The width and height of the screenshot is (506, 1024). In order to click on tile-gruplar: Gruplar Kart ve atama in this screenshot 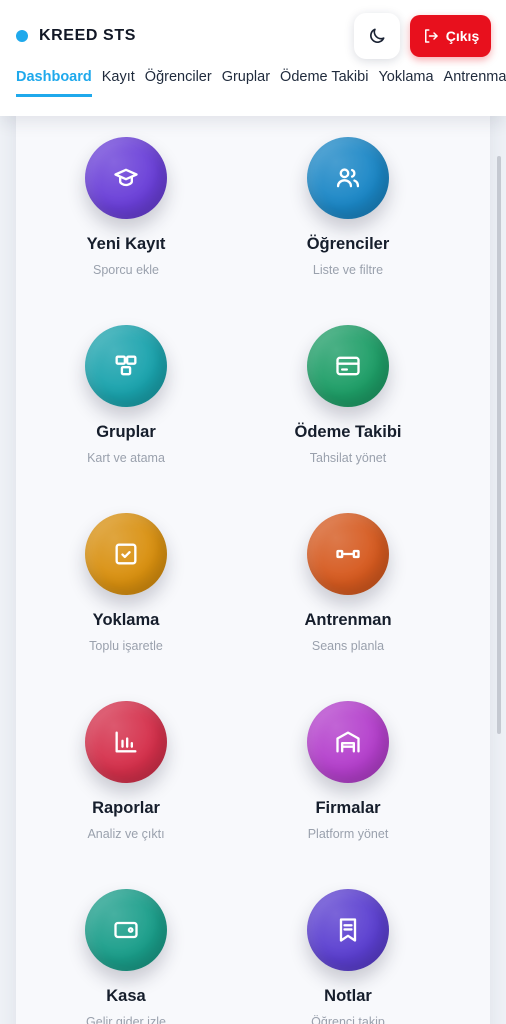, I will do `click(126, 405)`.